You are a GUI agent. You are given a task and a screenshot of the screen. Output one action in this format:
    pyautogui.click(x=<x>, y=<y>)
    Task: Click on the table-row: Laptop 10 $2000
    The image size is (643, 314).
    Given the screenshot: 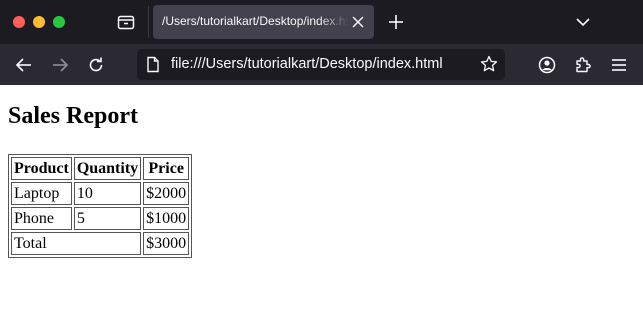 What is the action you would take?
    pyautogui.click(x=100, y=193)
    